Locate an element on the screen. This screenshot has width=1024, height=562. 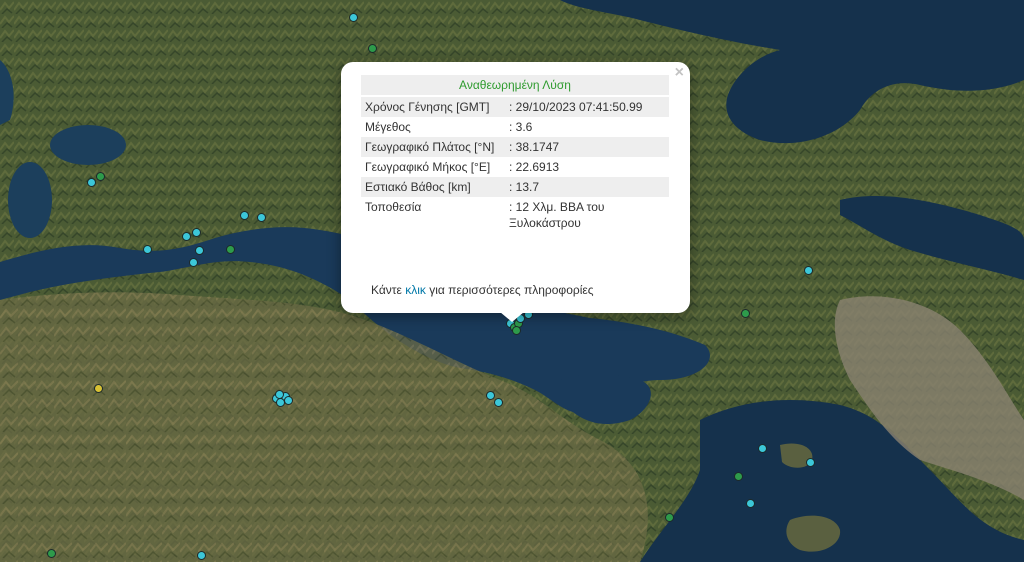
info-value: : 12 Χλμ. ΒΒΑ του Ξυλοκάστρου is located at coordinates (557, 215).